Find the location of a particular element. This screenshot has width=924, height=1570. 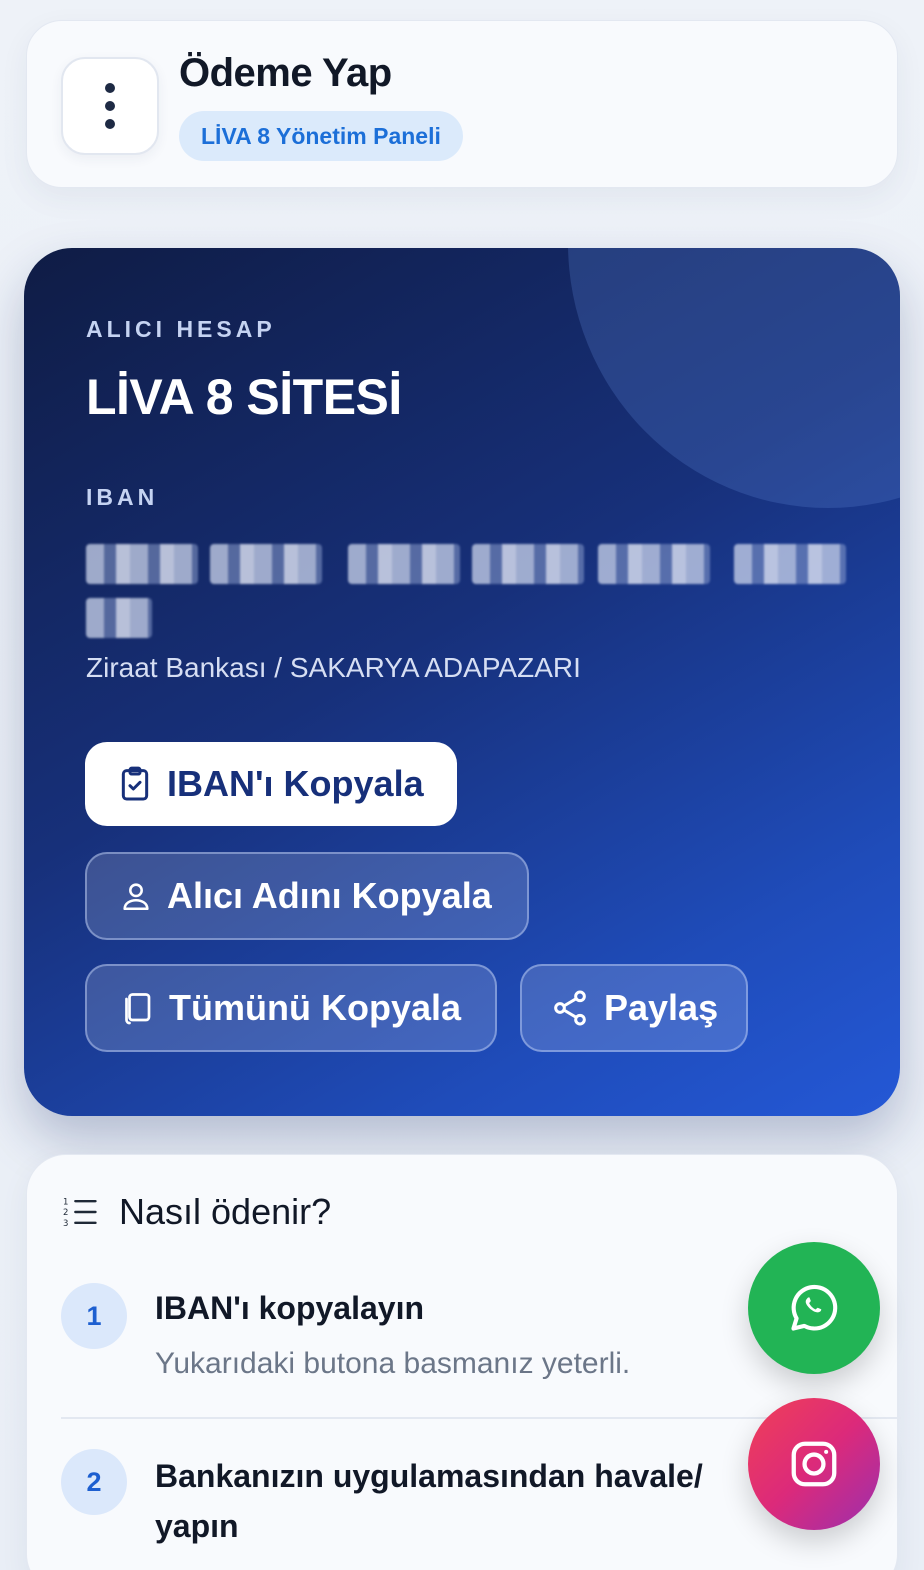

instagram-icon is located at coordinates (814, 1464).